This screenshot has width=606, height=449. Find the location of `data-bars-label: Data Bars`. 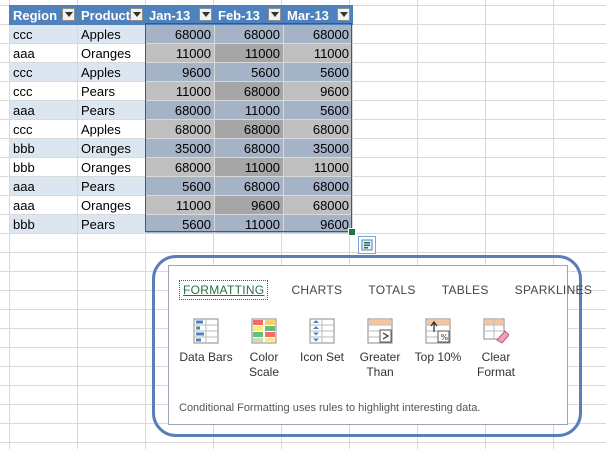

data-bars-label: Data Bars is located at coordinates (206, 357).